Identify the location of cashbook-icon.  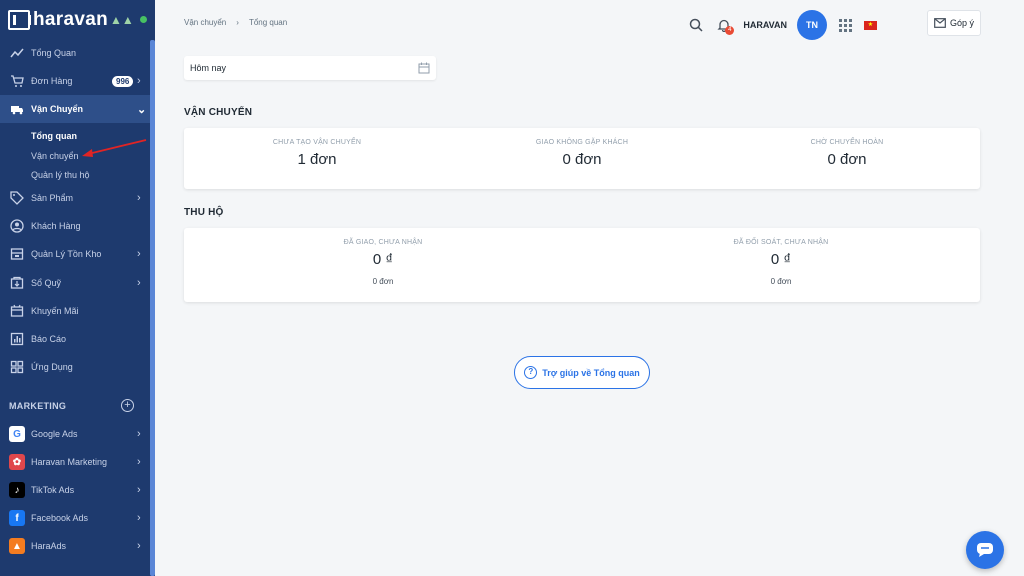
(17, 283).